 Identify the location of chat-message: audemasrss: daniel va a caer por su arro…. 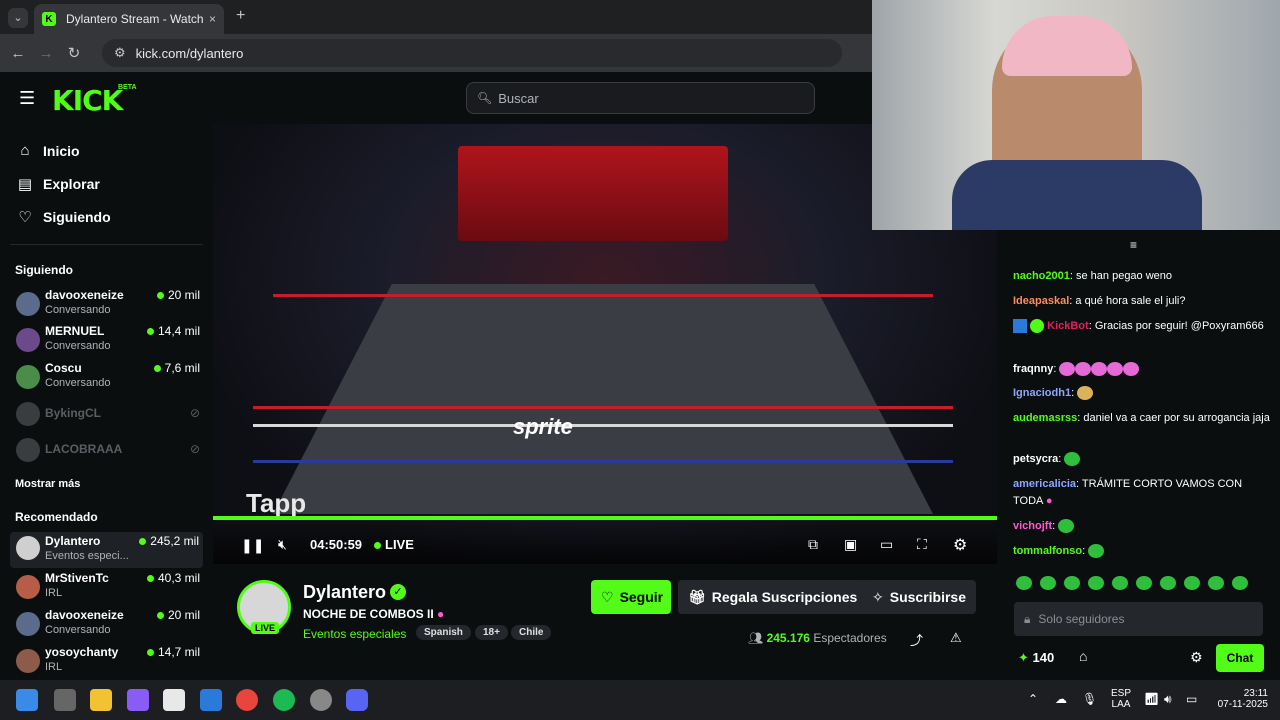
(1141, 418).